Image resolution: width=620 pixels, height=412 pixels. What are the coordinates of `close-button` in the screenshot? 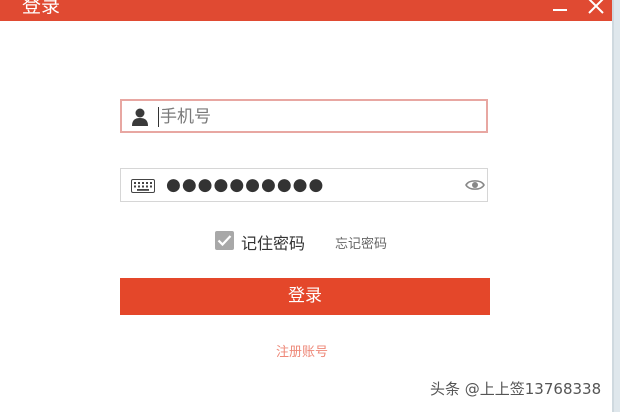 It's located at (596, 10).